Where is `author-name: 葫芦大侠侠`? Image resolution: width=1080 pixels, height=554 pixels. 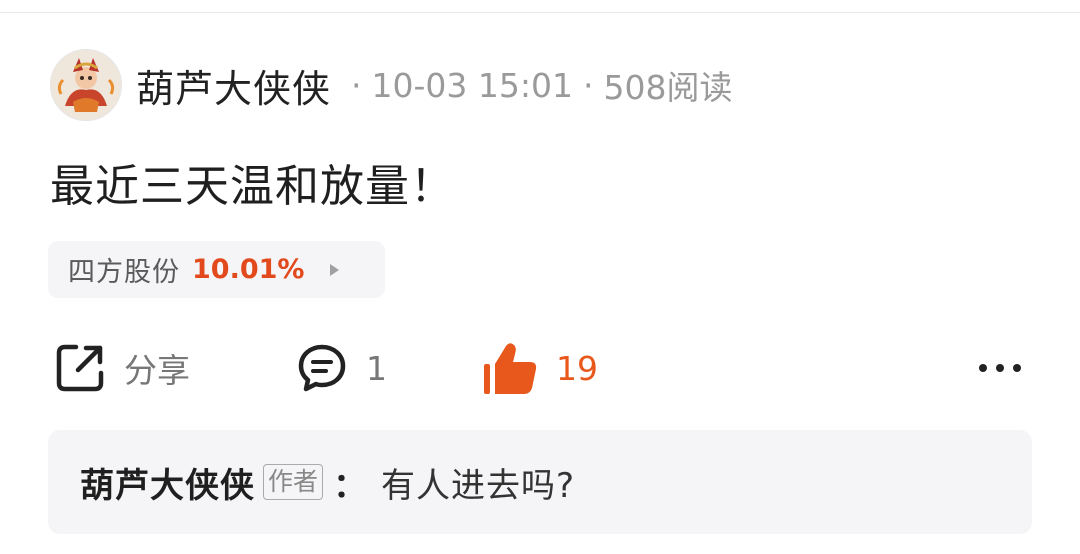 author-name: 葫芦大侠侠 is located at coordinates (233, 85).